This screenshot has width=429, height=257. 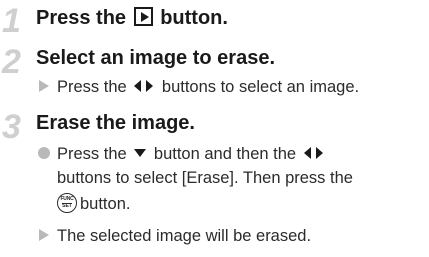 What do you see at coordinates (105, 204) in the screenshot?
I see `step-3-bullet-line-3-suffix: button.` at bounding box center [105, 204].